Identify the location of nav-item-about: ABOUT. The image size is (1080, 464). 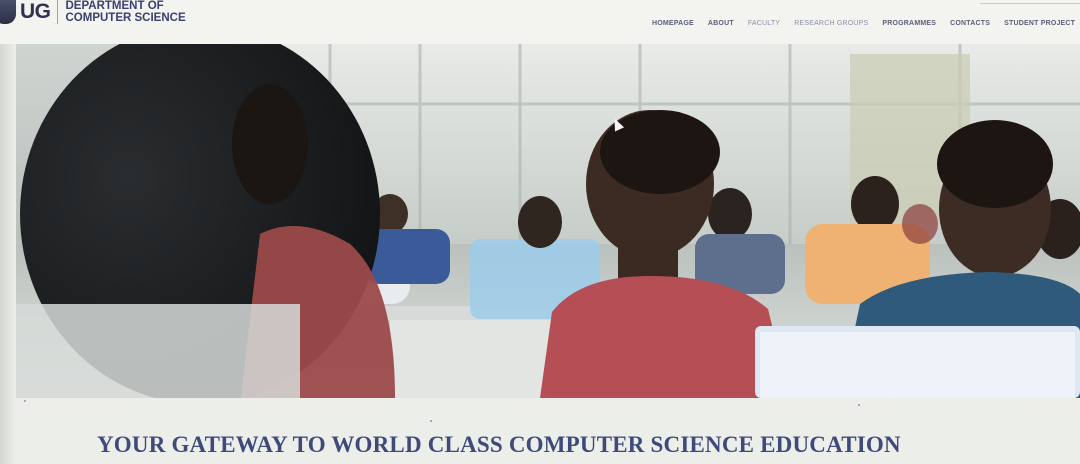
(721, 23).